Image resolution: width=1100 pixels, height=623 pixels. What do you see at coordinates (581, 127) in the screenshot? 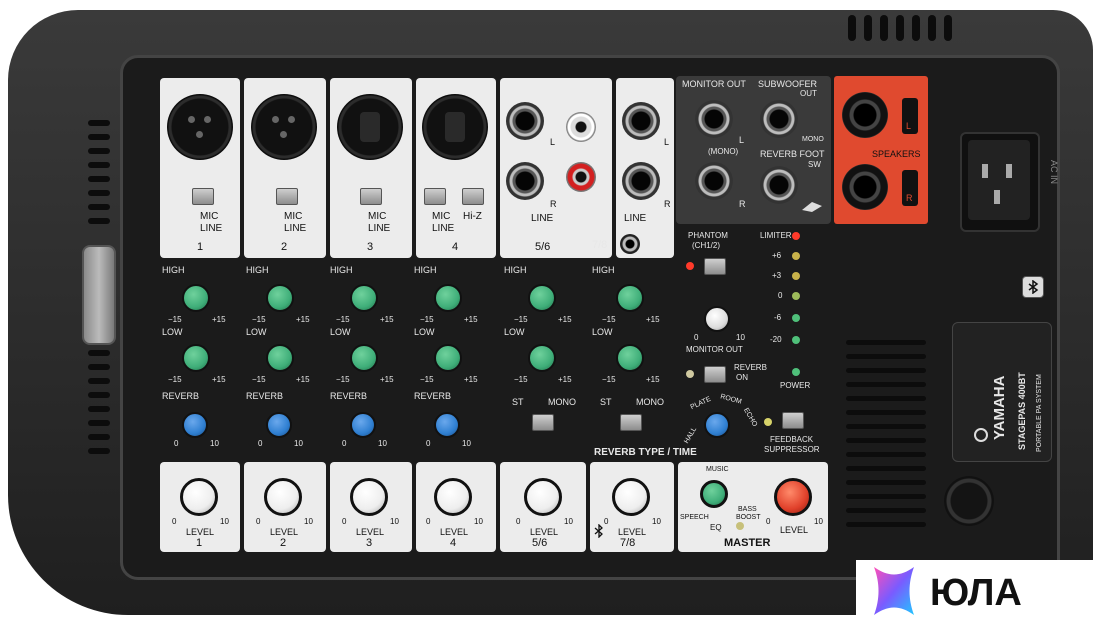
I see `ch5-rca-white` at bounding box center [581, 127].